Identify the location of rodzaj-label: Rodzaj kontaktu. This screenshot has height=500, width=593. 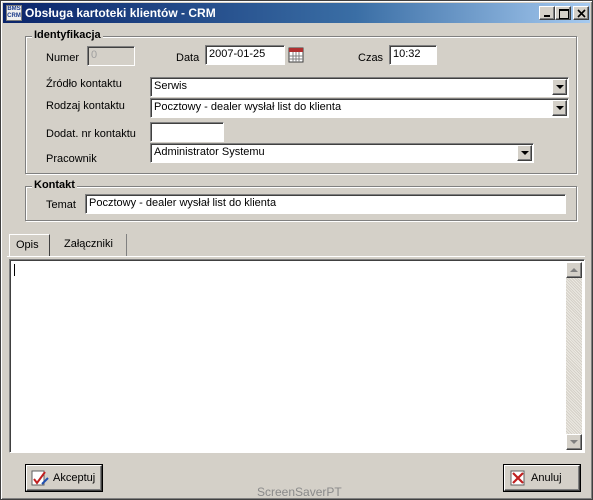
(85, 106).